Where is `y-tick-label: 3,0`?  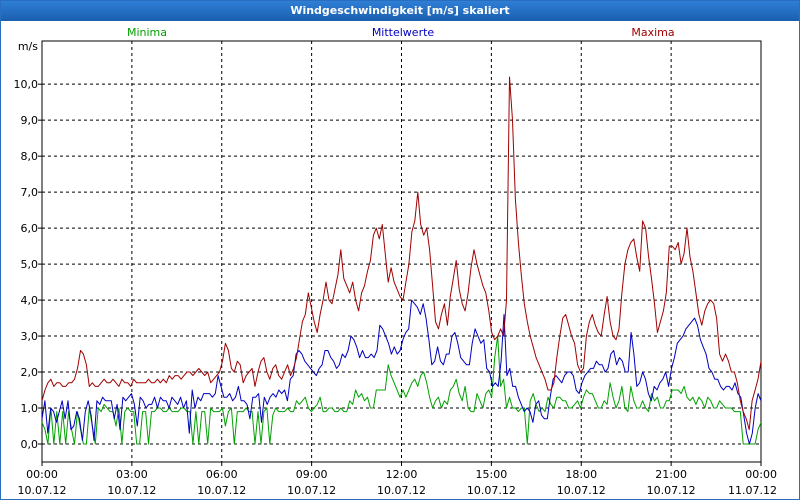
y-tick-label: 3,0 is located at coordinates (30, 336).